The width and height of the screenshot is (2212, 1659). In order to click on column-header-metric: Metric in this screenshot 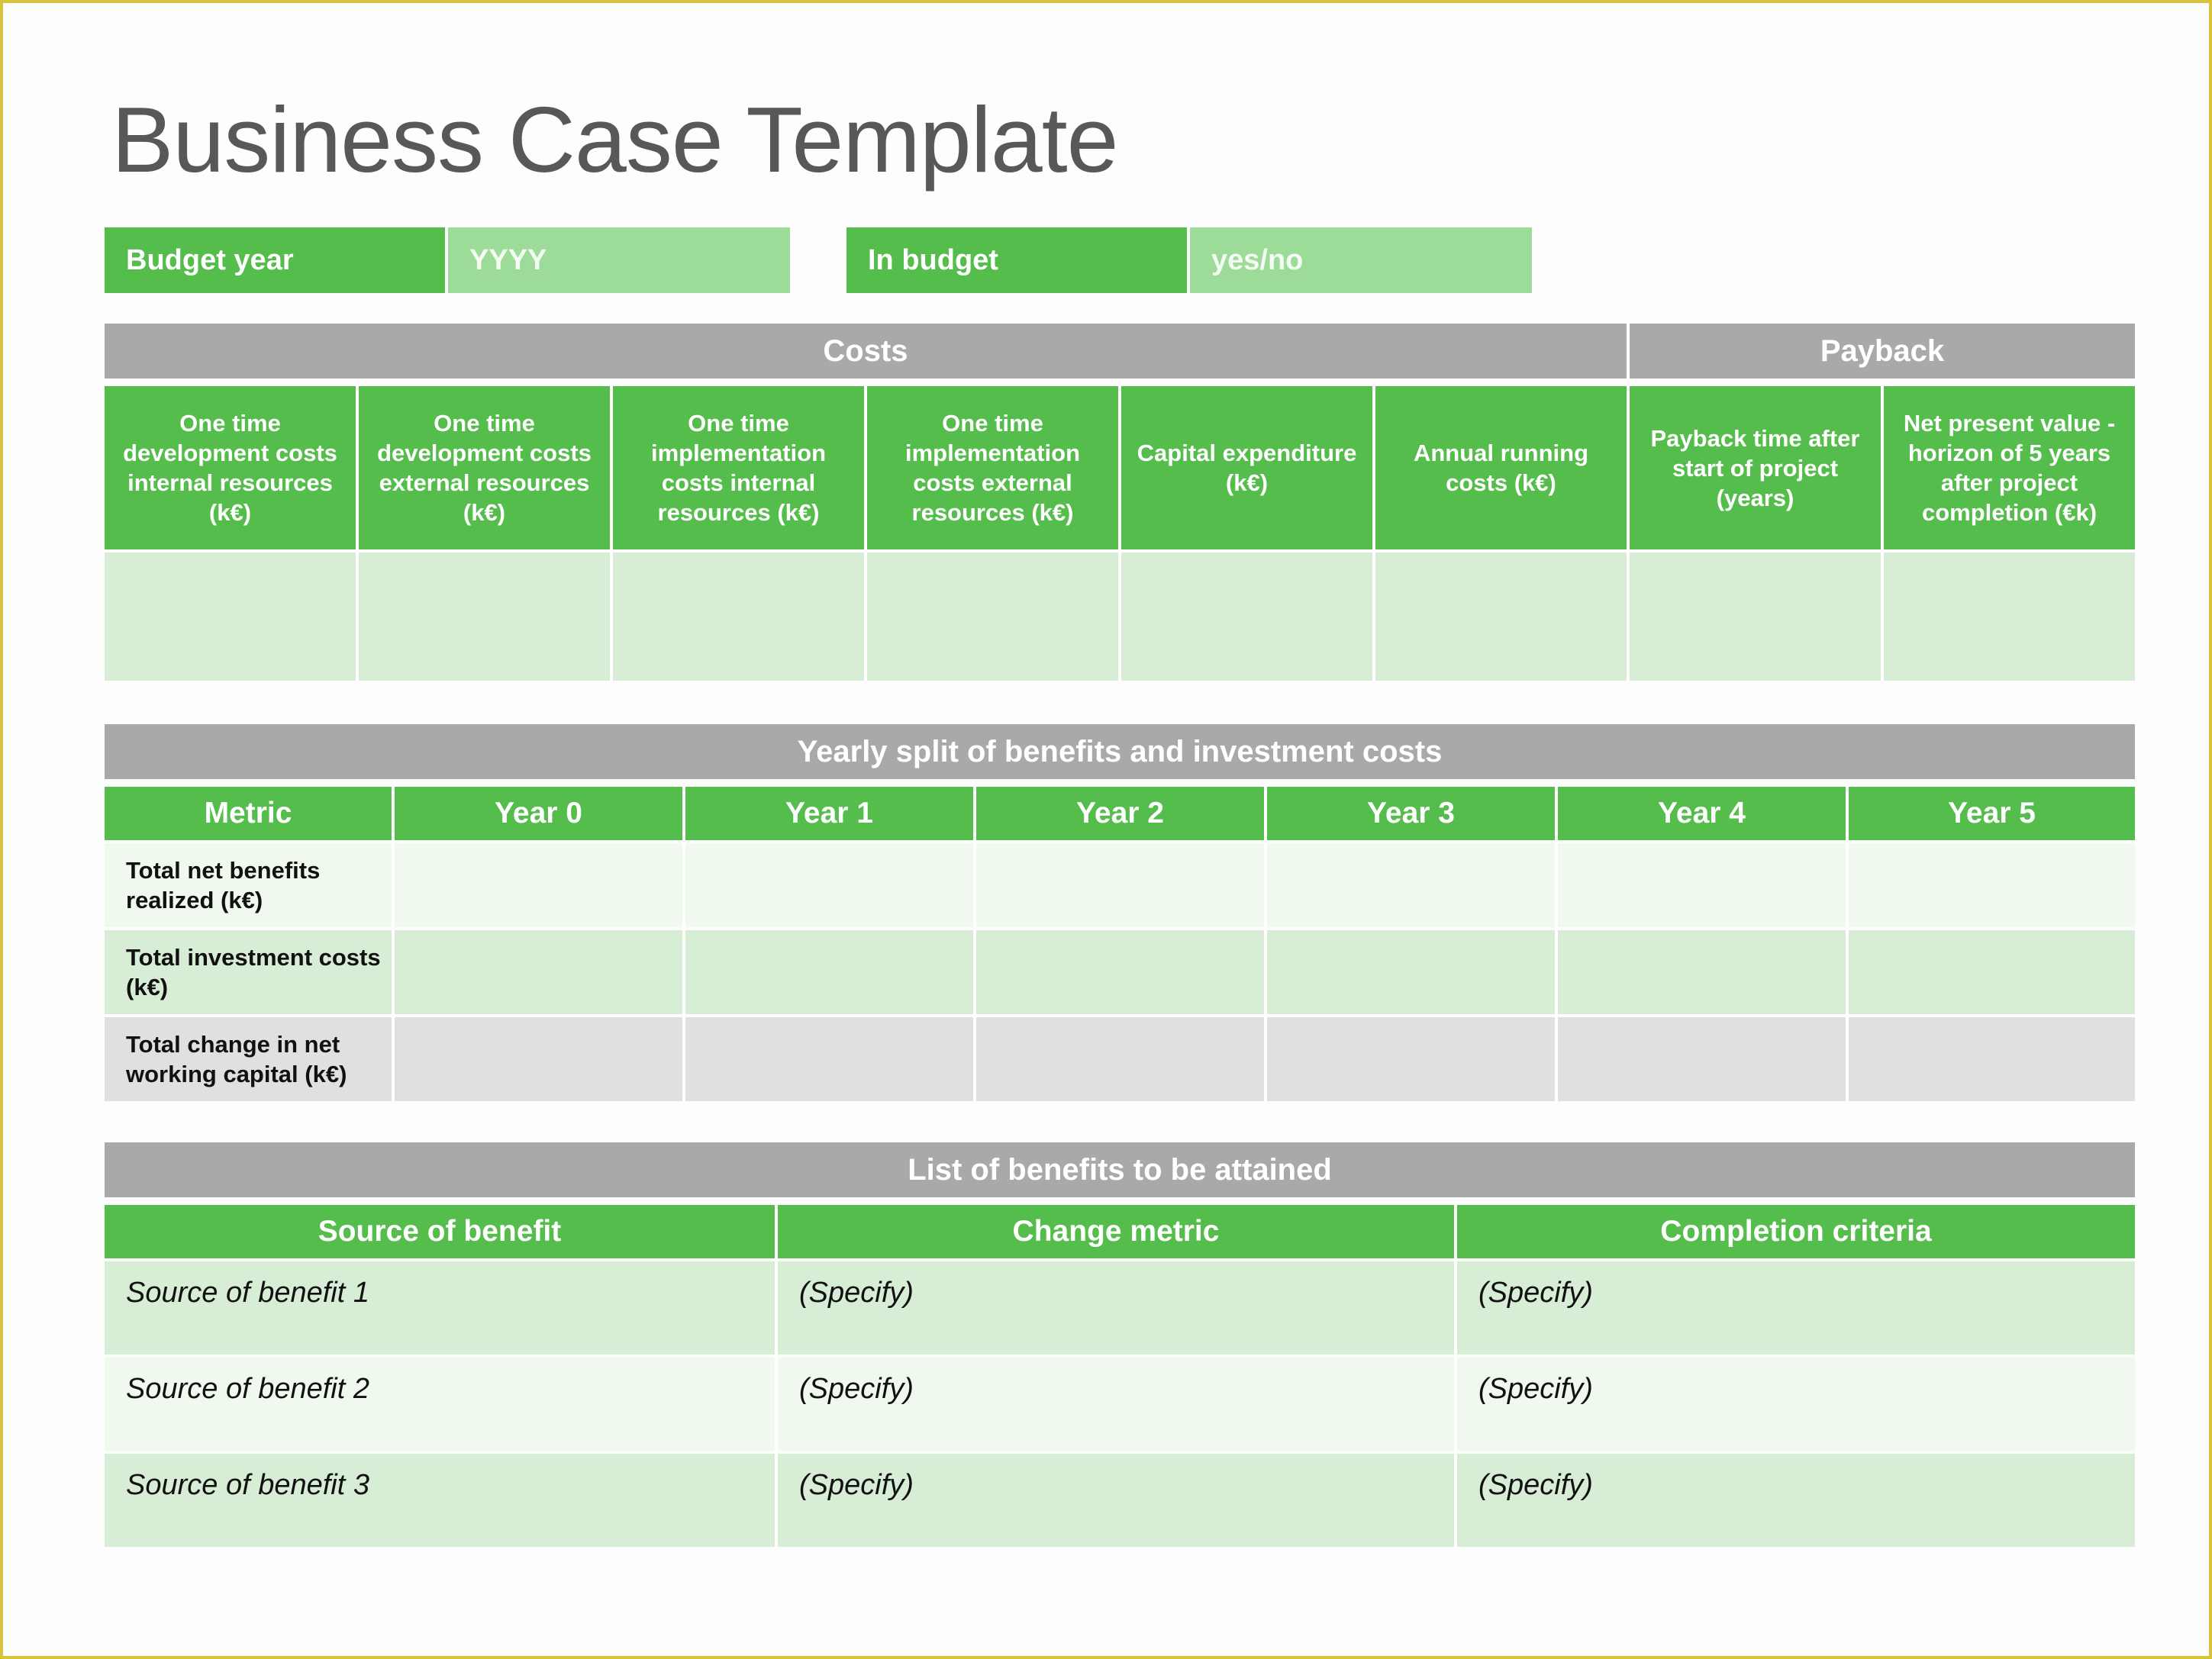, I will do `click(250, 813)`.